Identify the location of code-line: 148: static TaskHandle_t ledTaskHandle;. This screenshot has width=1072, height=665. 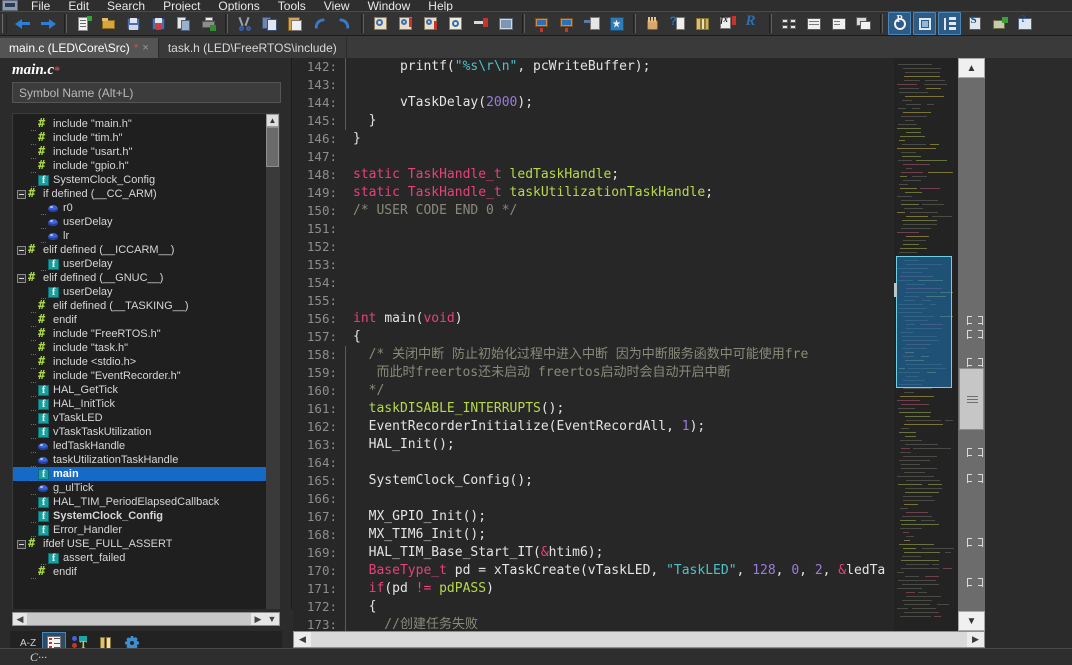
(639, 175).